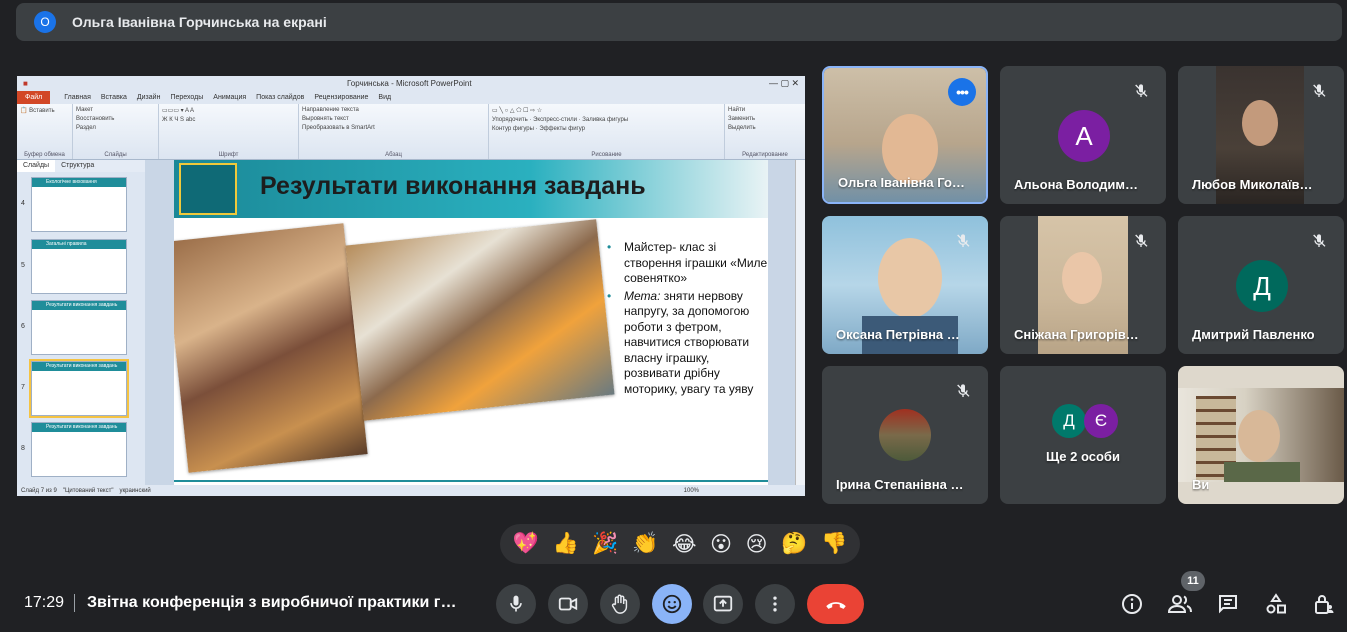 The height and width of the screenshot is (632, 1347). Describe the element at coordinates (835, 604) in the screenshot. I see `leave-call-button` at that location.